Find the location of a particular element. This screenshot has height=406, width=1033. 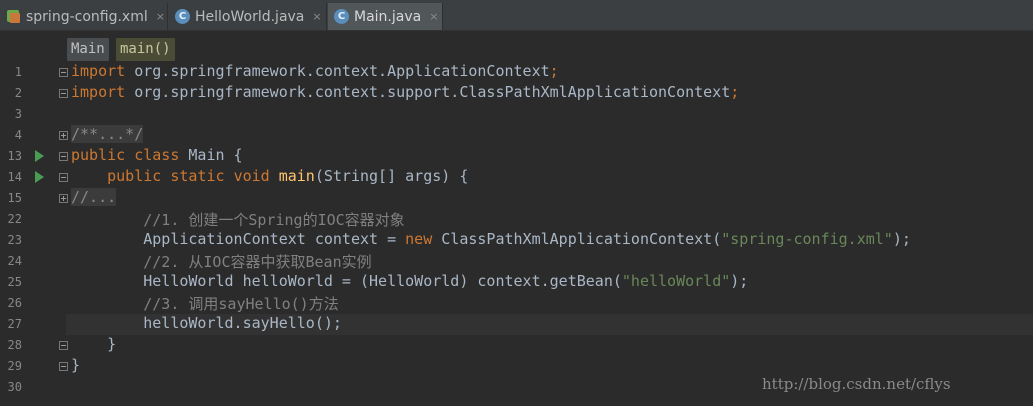

code-line-24: //2. 从IOC容器中获取Bean实例 is located at coordinates (221, 261).